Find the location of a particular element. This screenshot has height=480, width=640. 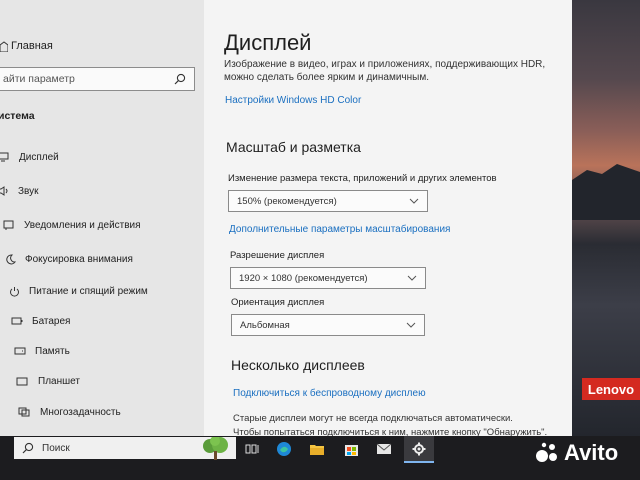

sidebar-item-label: Уведомления и действия is located at coordinates (82, 225).